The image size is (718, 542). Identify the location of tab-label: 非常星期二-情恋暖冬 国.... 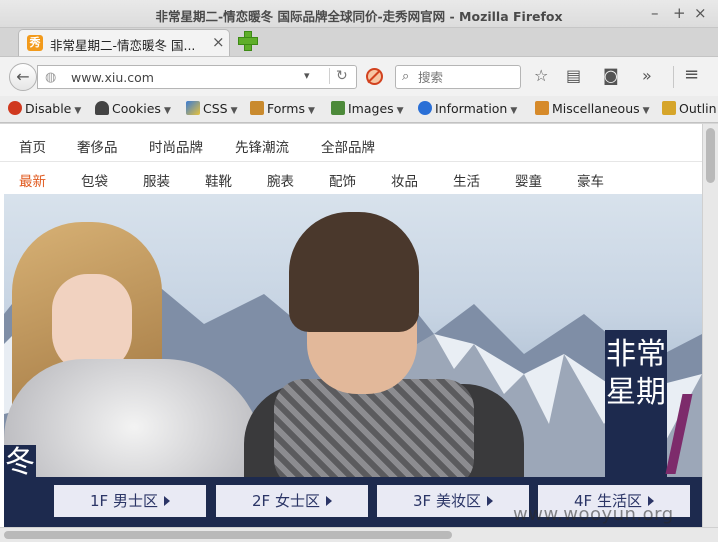
(123, 45).